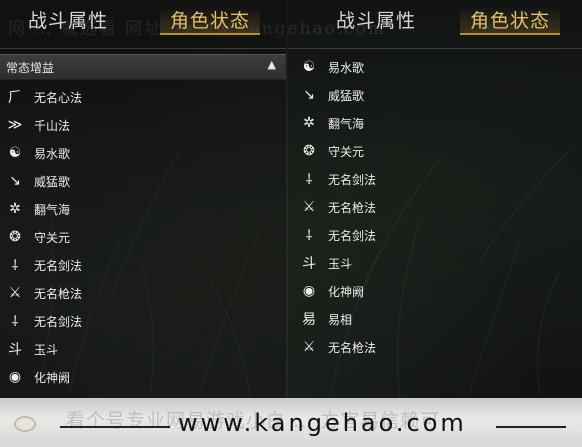  I want to click on qianshan-icon: ≫, so click(15, 125).